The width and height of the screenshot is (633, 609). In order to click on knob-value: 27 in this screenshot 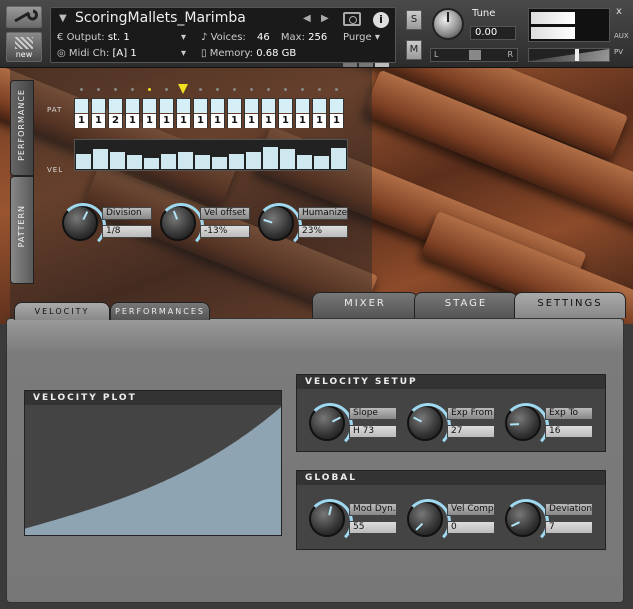, I will do `click(471, 431)`.